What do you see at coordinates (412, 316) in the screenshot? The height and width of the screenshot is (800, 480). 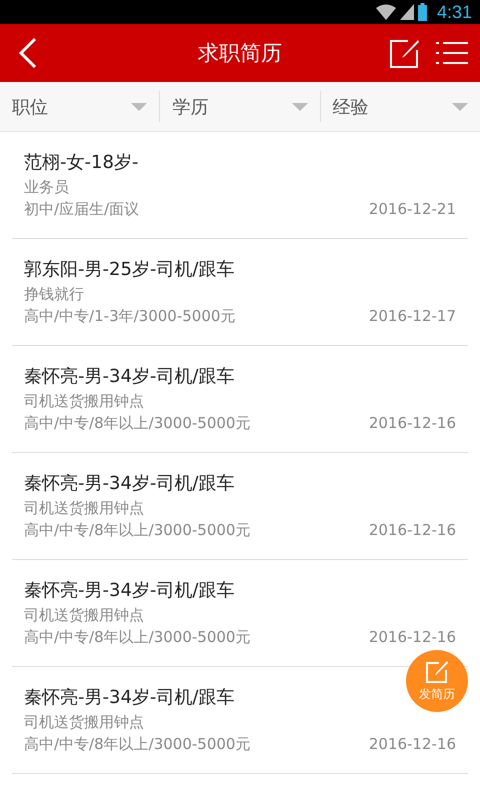 I see `resume-date: 2016-12-17` at bounding box center [412, 316].